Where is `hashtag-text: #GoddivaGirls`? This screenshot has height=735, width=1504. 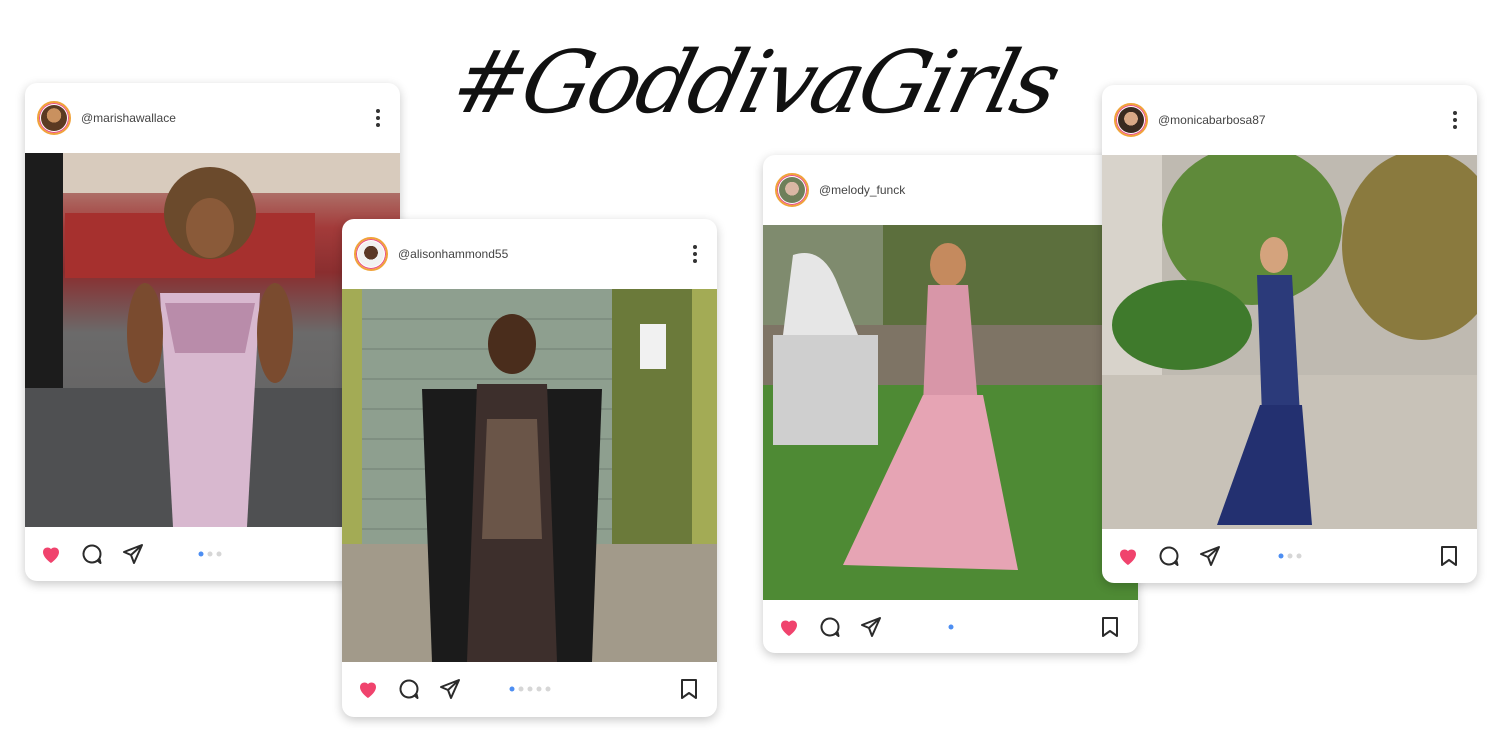 hashtag-text: #GoddivaGirls is located at coordinates (755, 82).